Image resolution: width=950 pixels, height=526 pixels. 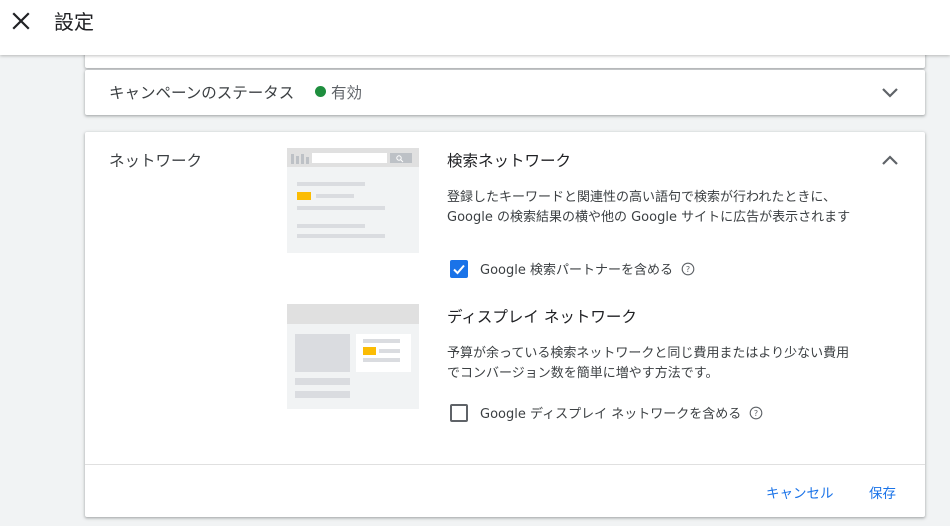 I want to click on chevron-down-icon, so click(x=890, y=93).